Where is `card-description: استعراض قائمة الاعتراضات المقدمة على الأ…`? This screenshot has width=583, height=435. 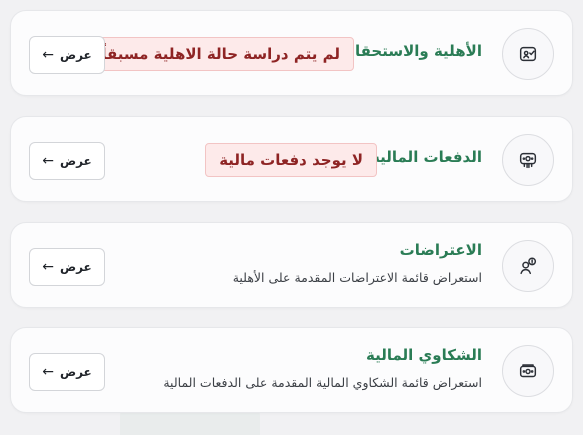
card-description: استعراض قائمة الاعتراضات المقدمة على الأ… is located at coordinates (357, 277).